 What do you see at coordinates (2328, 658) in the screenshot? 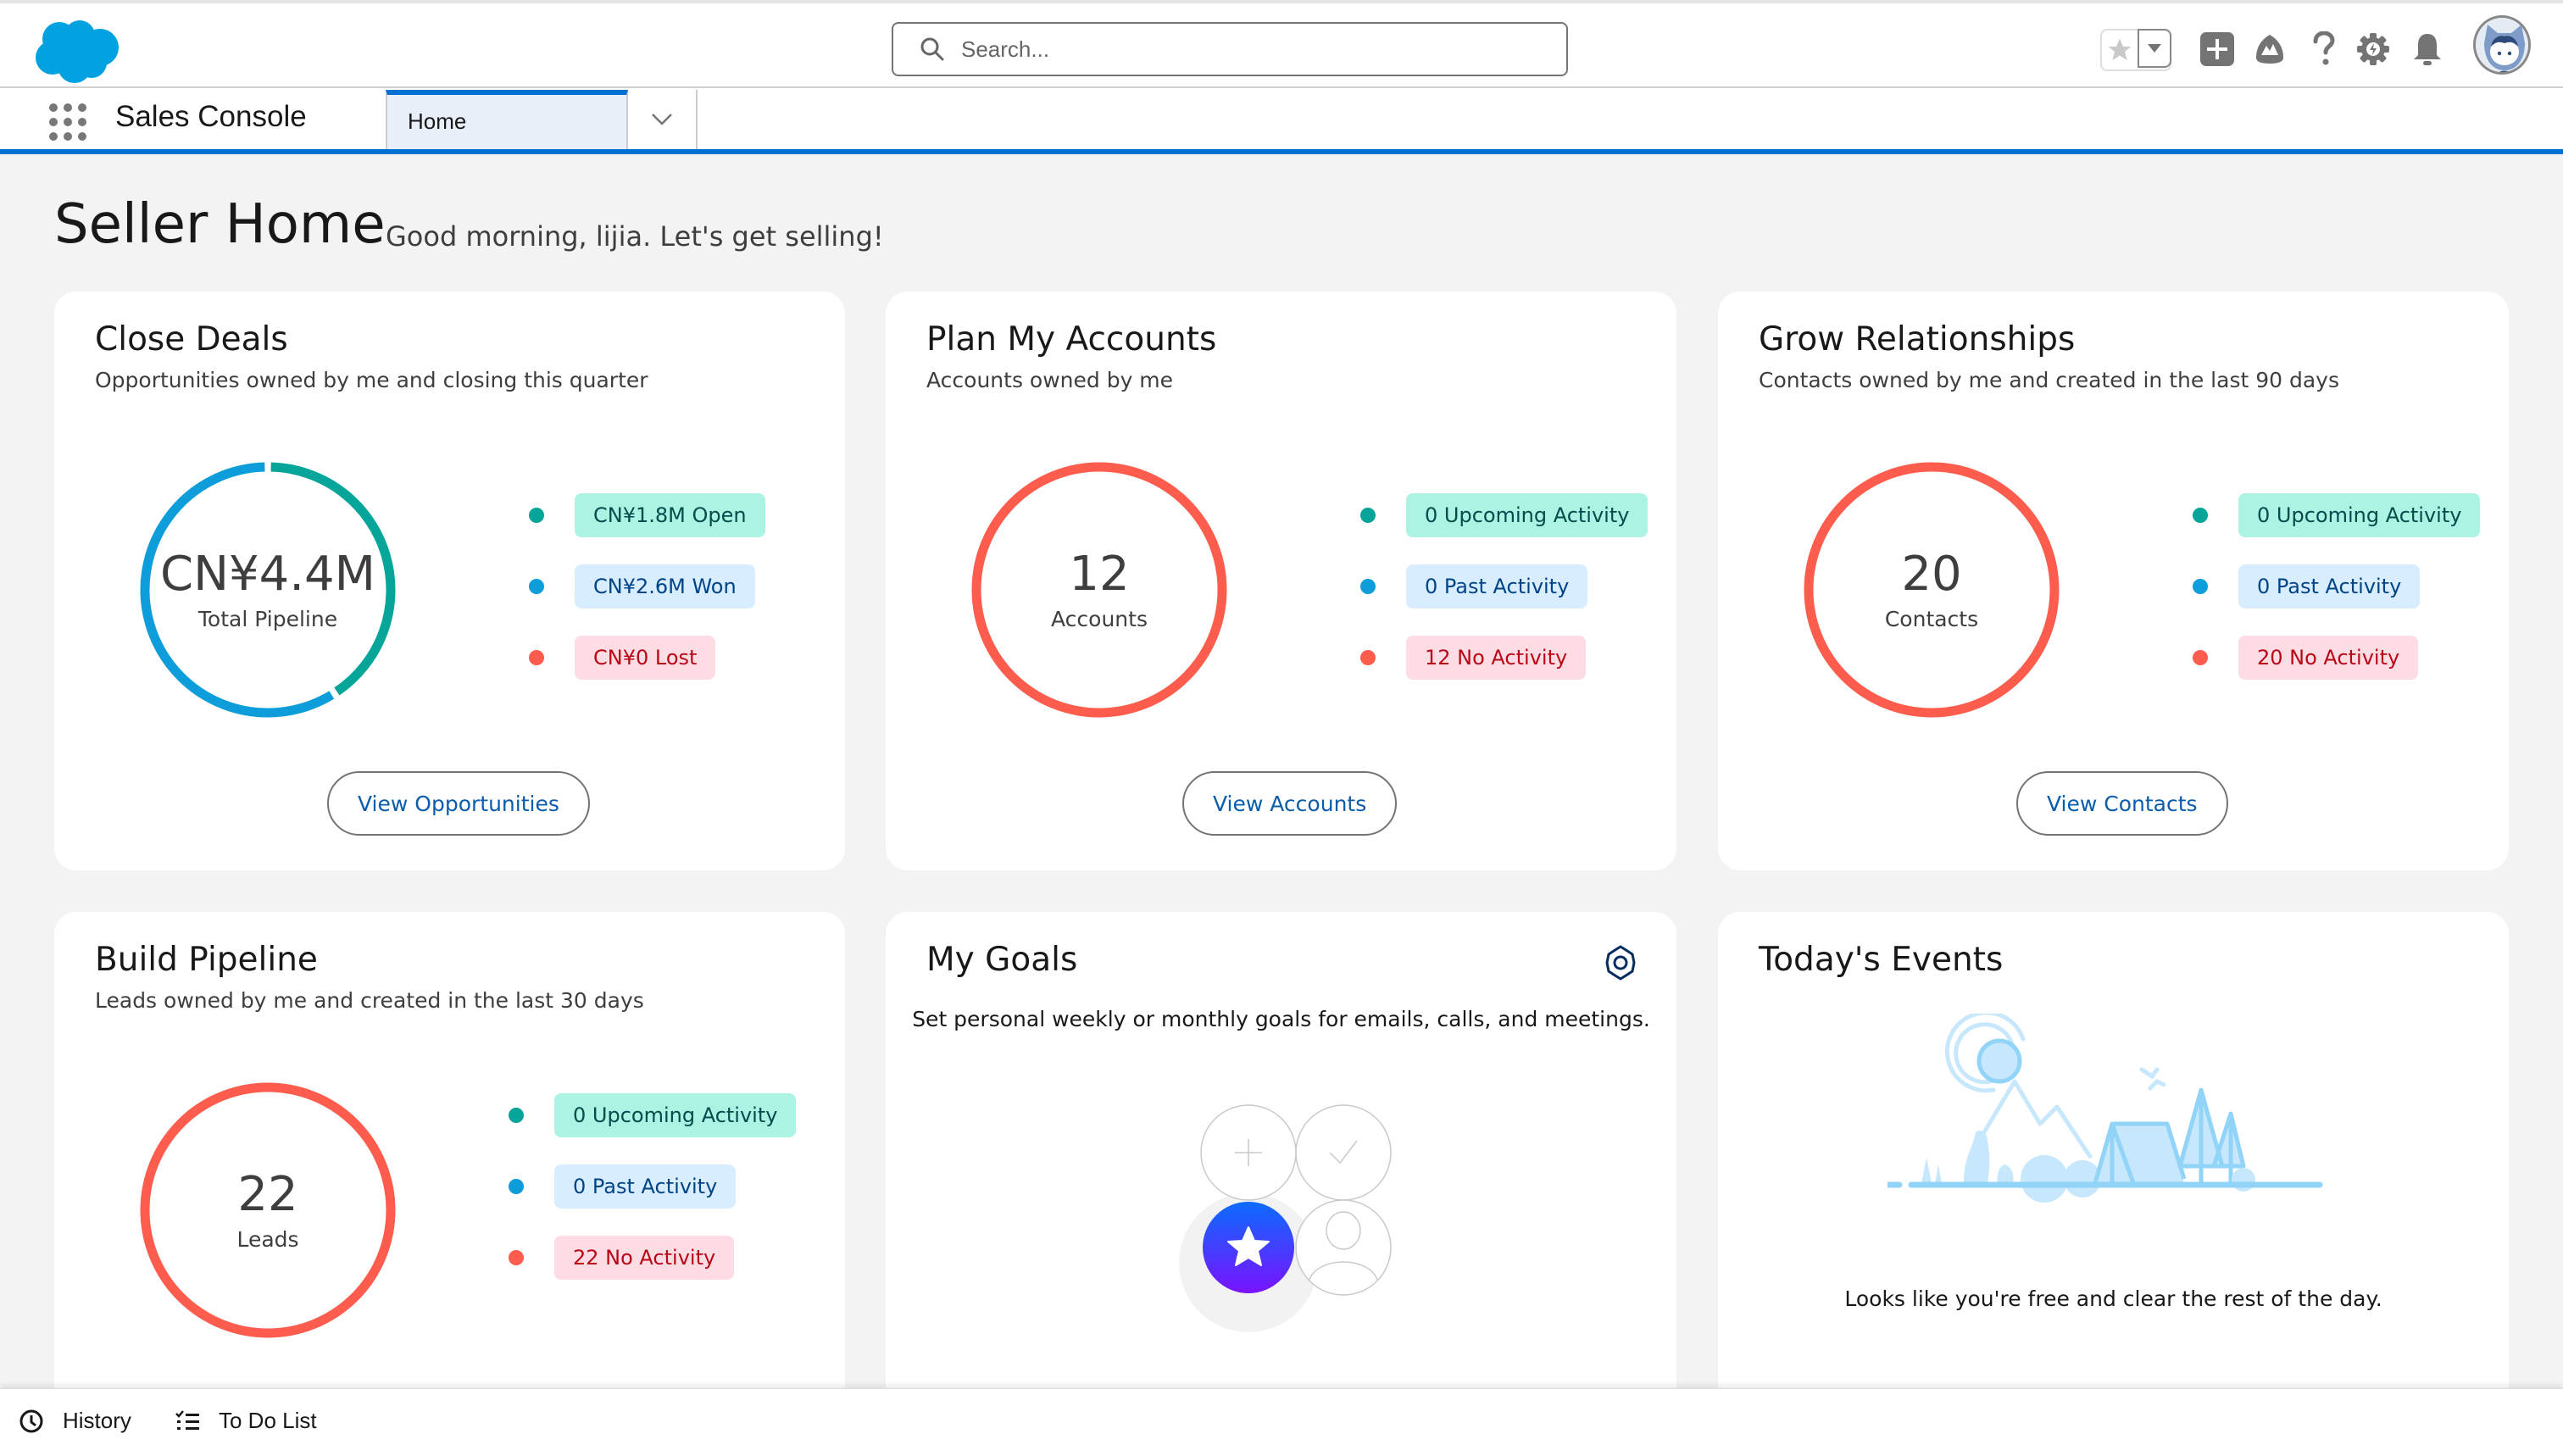
I see `legend-badge-no-activity: 20 No Activity` at bounding box center [2328, 658].